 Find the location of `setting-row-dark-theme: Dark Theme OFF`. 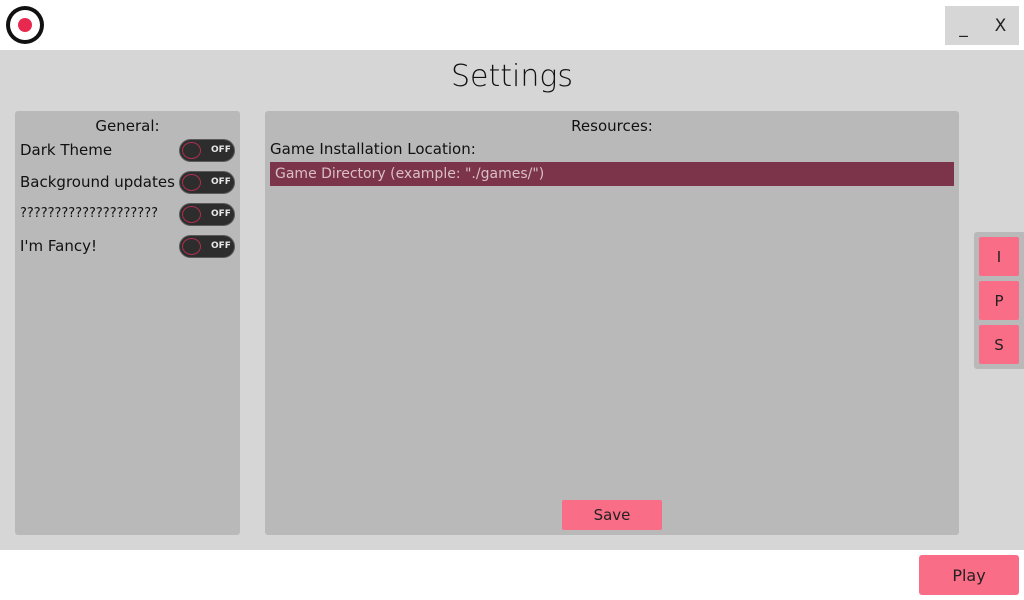

setting-row-dark-theme: Dark Theme OFF is located at coordinates (127, 151).